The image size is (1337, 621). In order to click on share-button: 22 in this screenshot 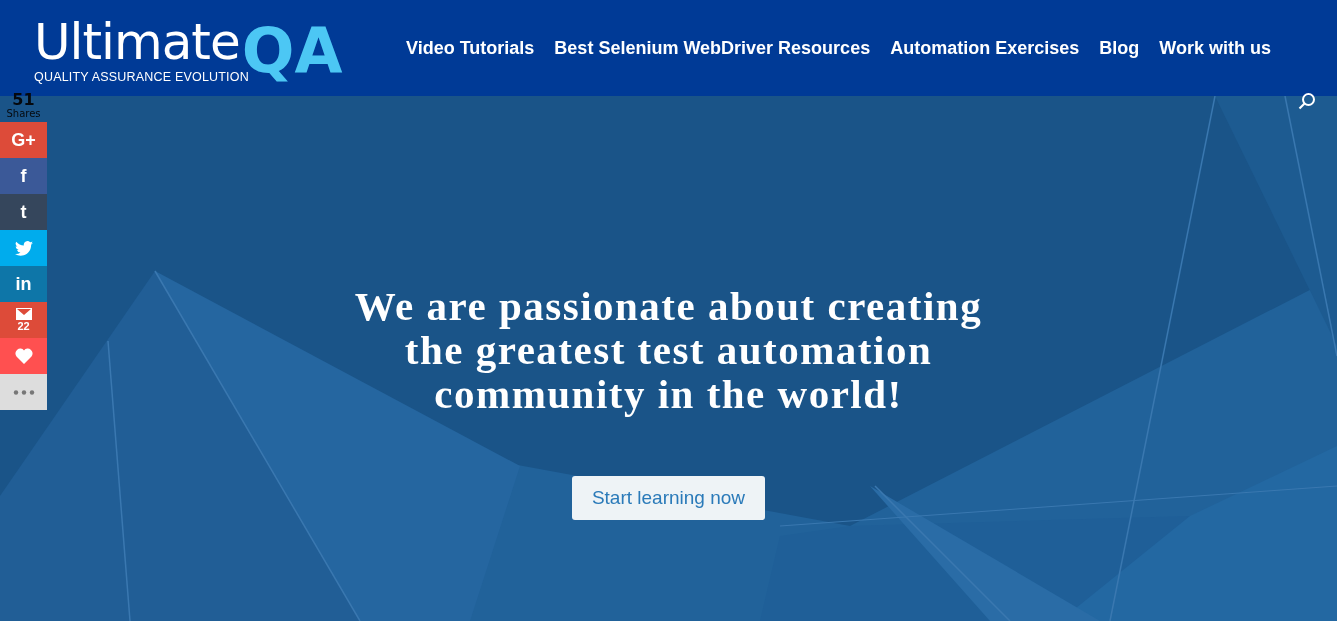, I will do `click(23, 320)`.